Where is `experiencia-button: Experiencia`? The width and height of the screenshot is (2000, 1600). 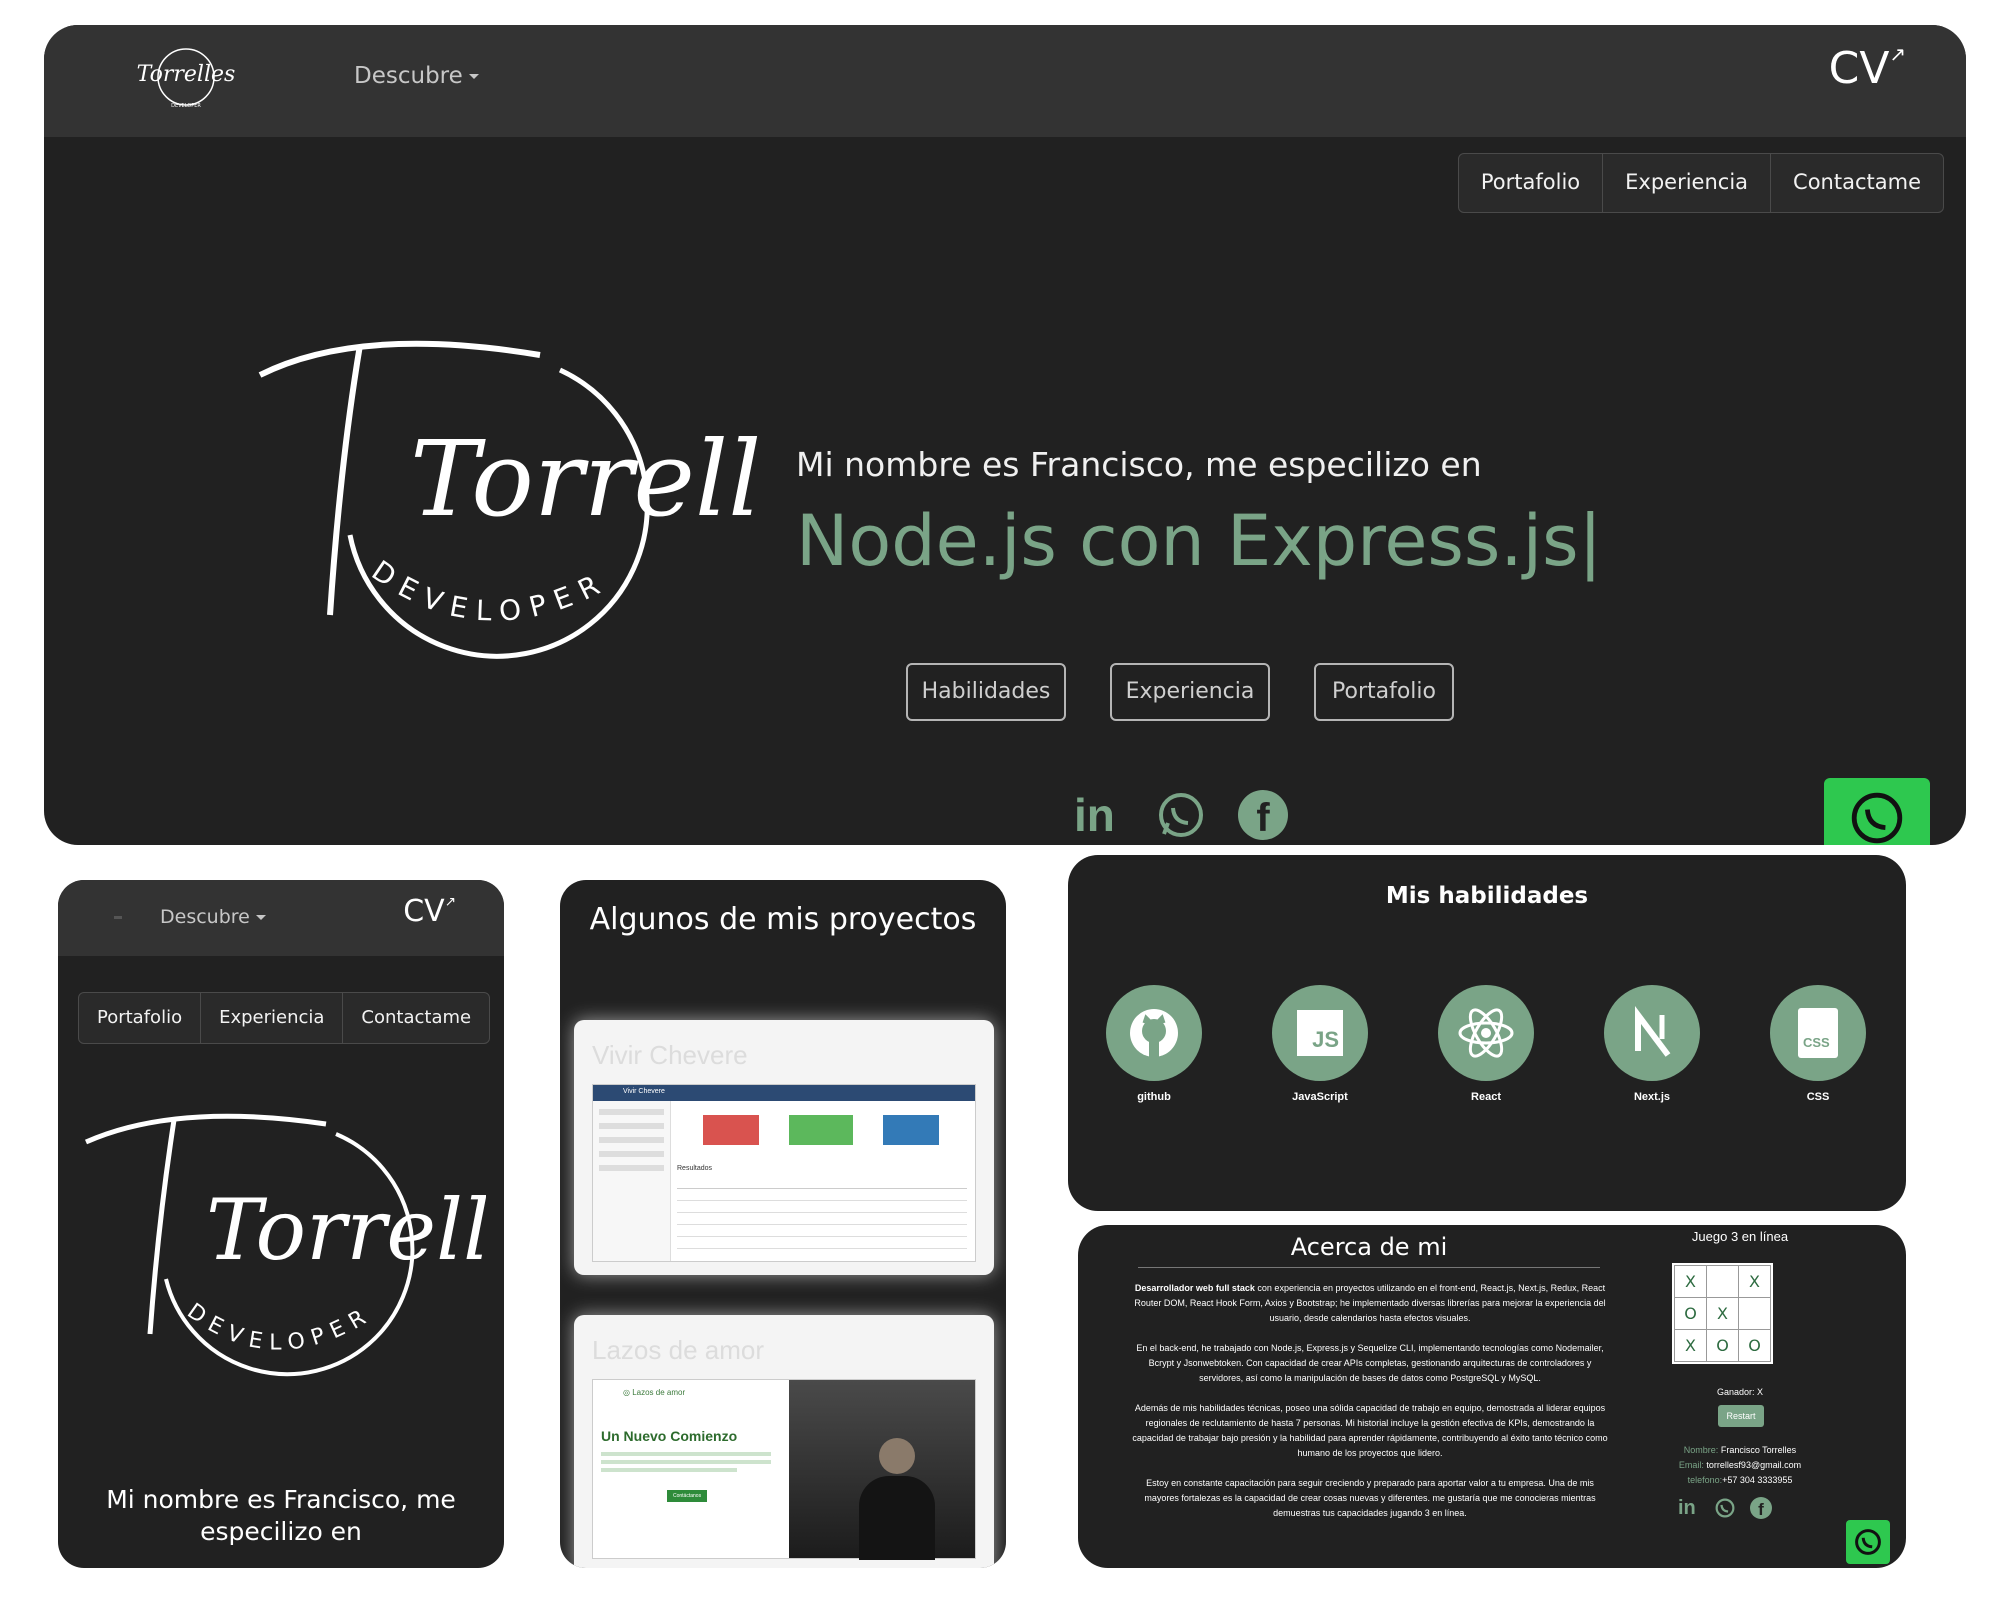 experiencia-button: Experiencia is located at coordinates (1190, 692).